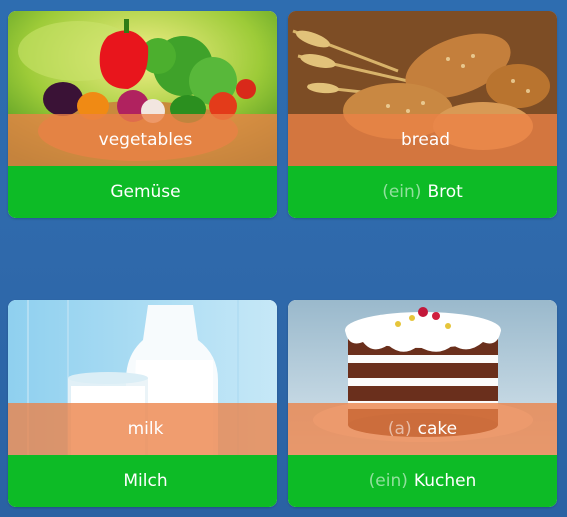 The height and width of the screenshot is (517, 567). I want to click on german-label: (ein) Brot, so click(422, 192).